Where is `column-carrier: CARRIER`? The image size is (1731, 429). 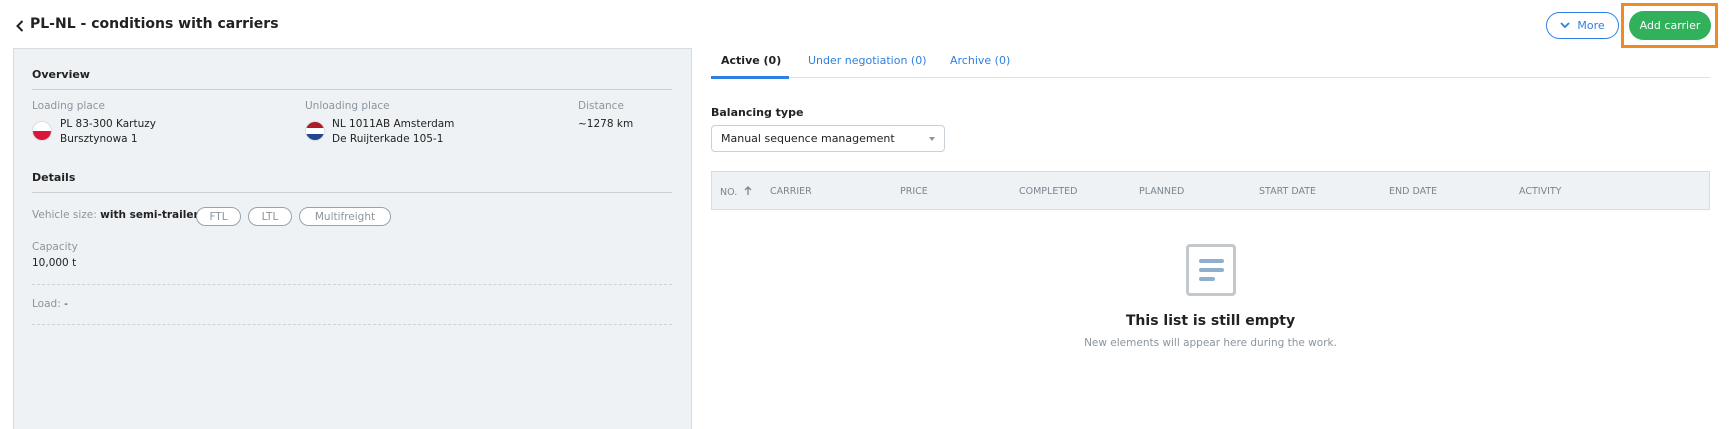
column-carrier: CARRIER is located at coordinates (791, 191).